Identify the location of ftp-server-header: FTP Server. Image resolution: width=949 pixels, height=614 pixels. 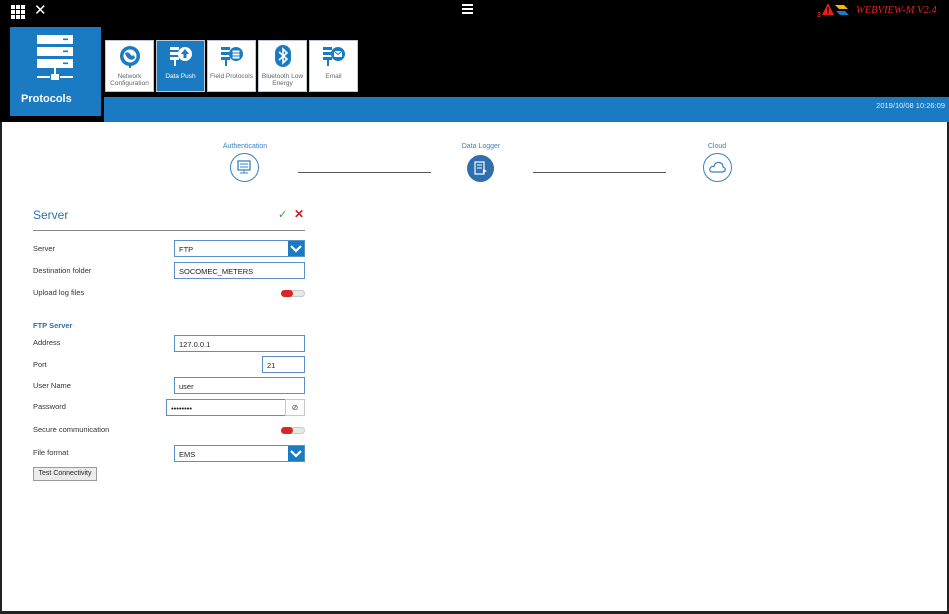
(53, 325).